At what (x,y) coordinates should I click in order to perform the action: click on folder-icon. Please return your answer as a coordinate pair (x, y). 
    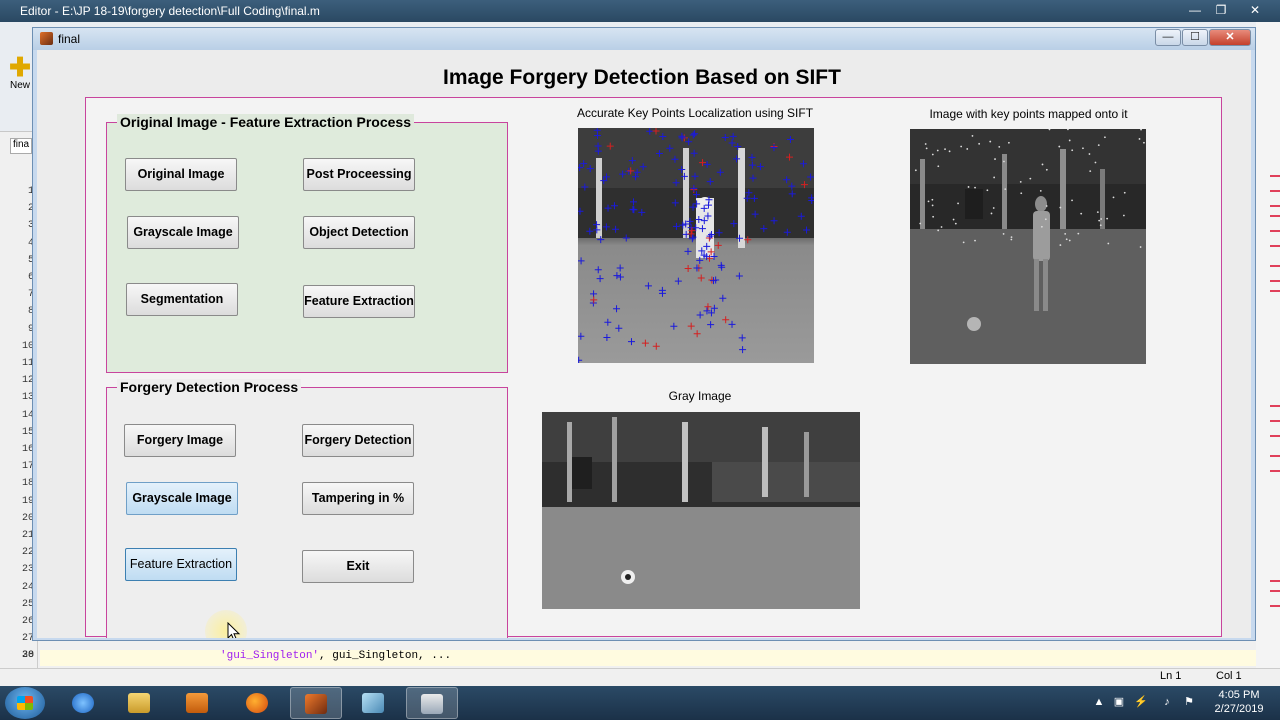
    Looking at the image, I should click on (139, 703).